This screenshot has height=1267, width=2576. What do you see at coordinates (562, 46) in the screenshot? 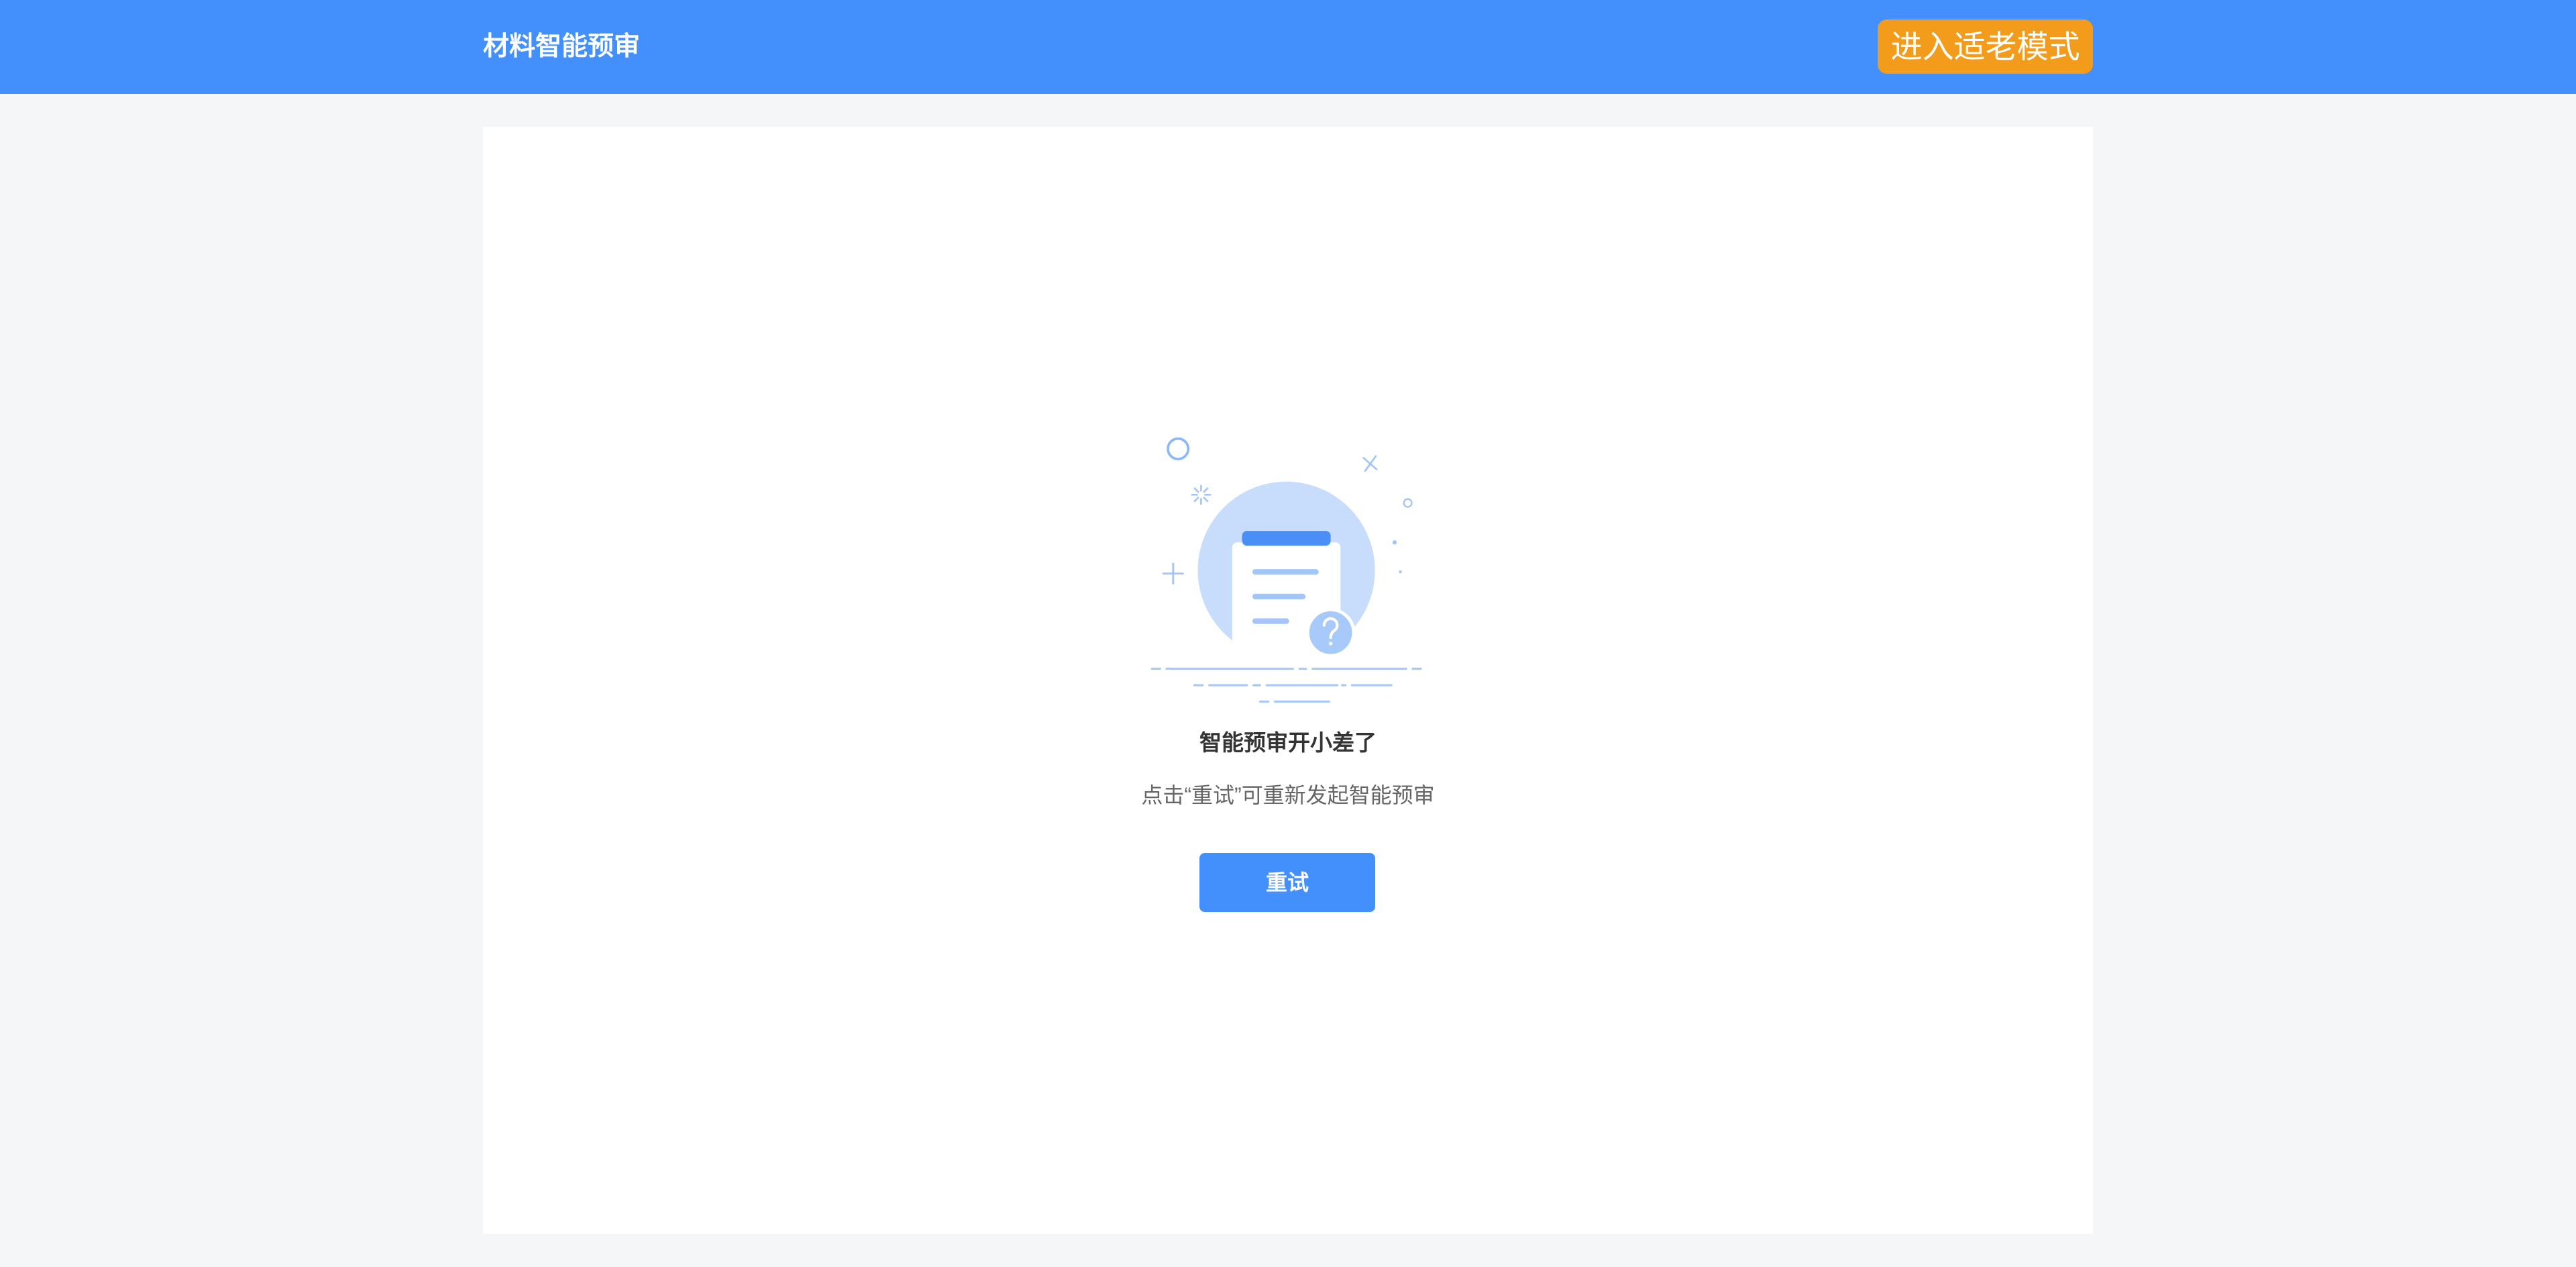
I see `app-title: 材料智能预审` at bounding box center [562, 46].